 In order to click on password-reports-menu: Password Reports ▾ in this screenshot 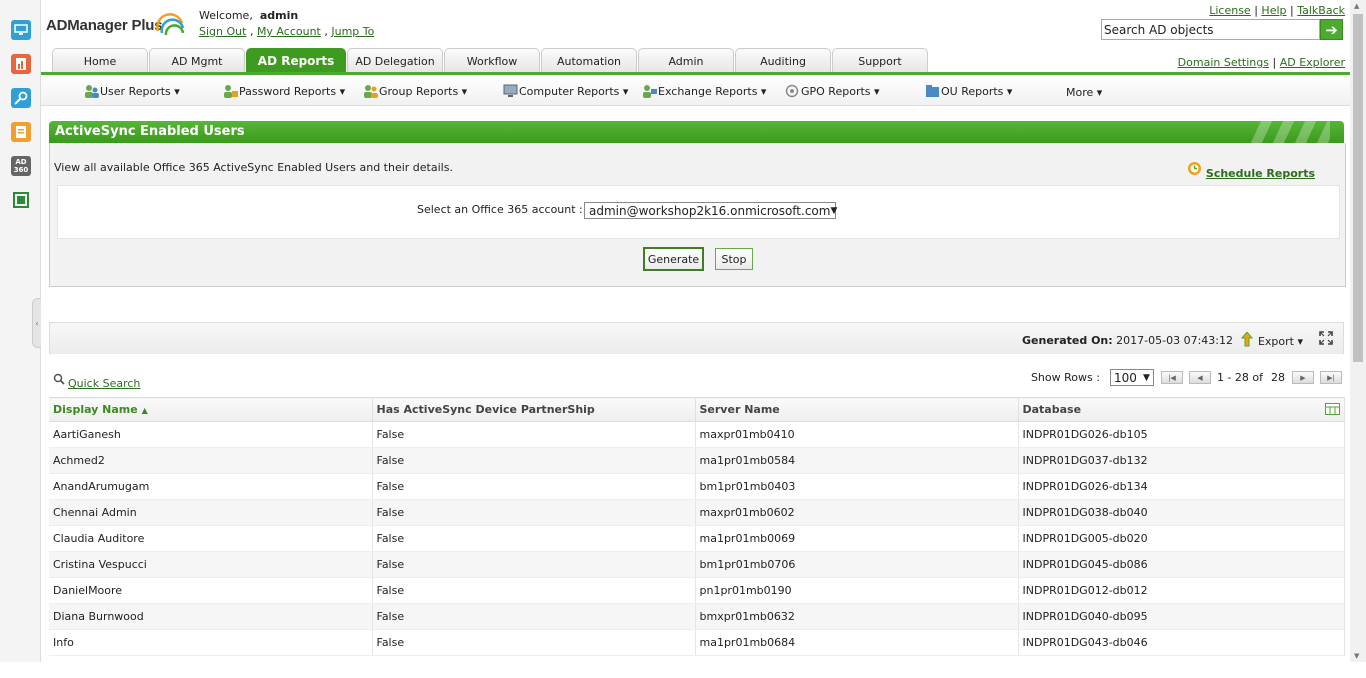, I will do `click(284, 91)`.